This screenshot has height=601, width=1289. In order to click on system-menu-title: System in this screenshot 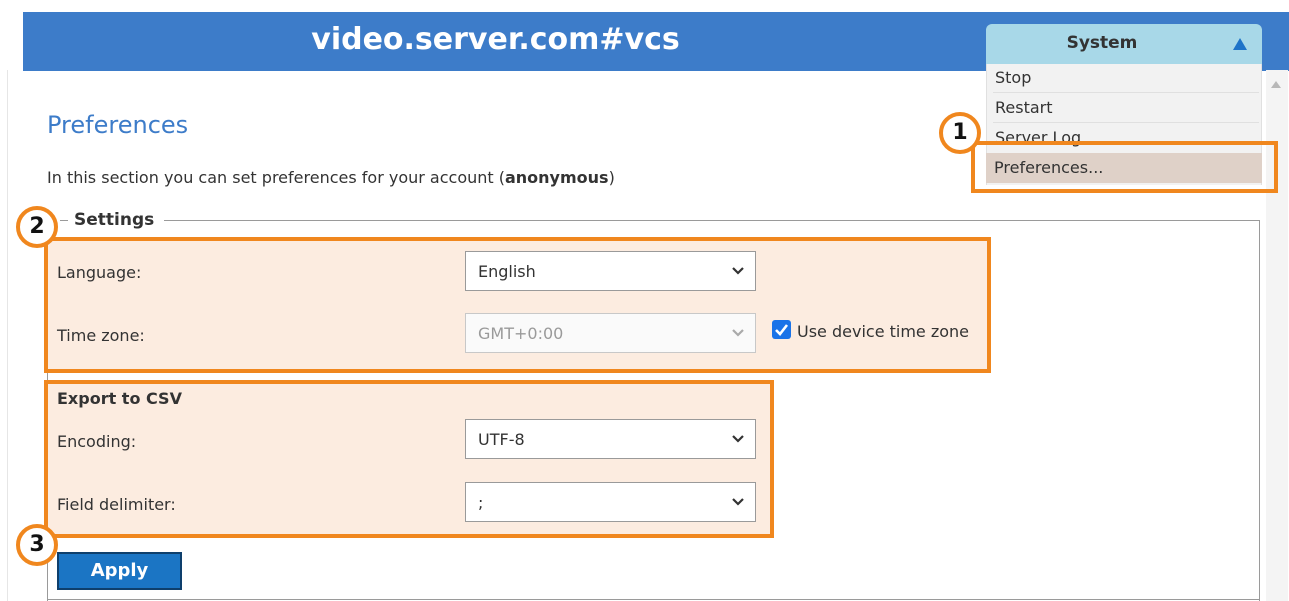, I will do `click(1102, 43)`.